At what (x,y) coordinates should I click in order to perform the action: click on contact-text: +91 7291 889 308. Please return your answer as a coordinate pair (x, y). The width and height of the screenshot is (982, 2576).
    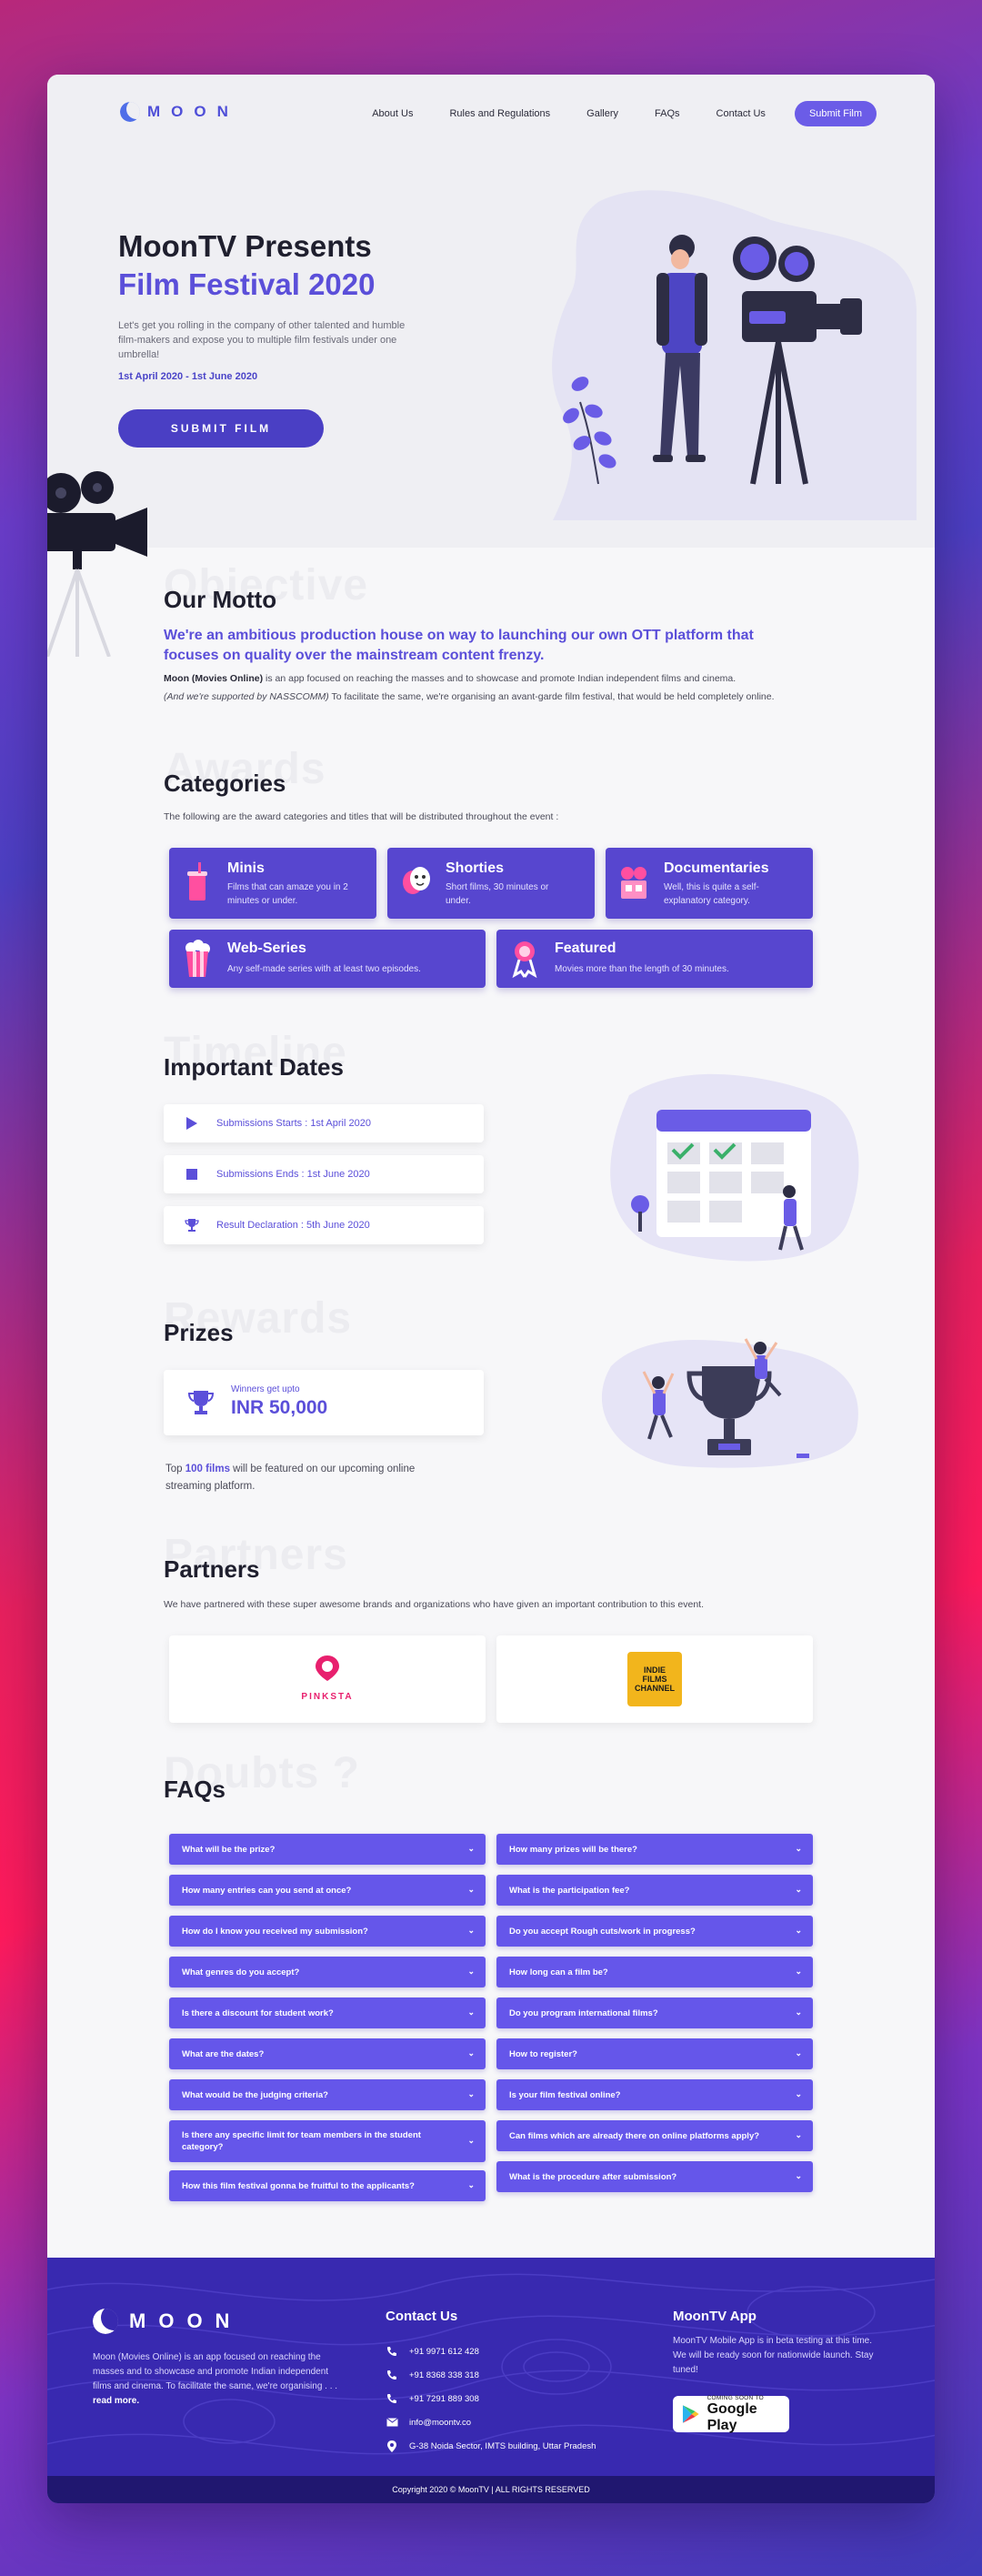
    Looking at the image, I should click on (444, 2398).